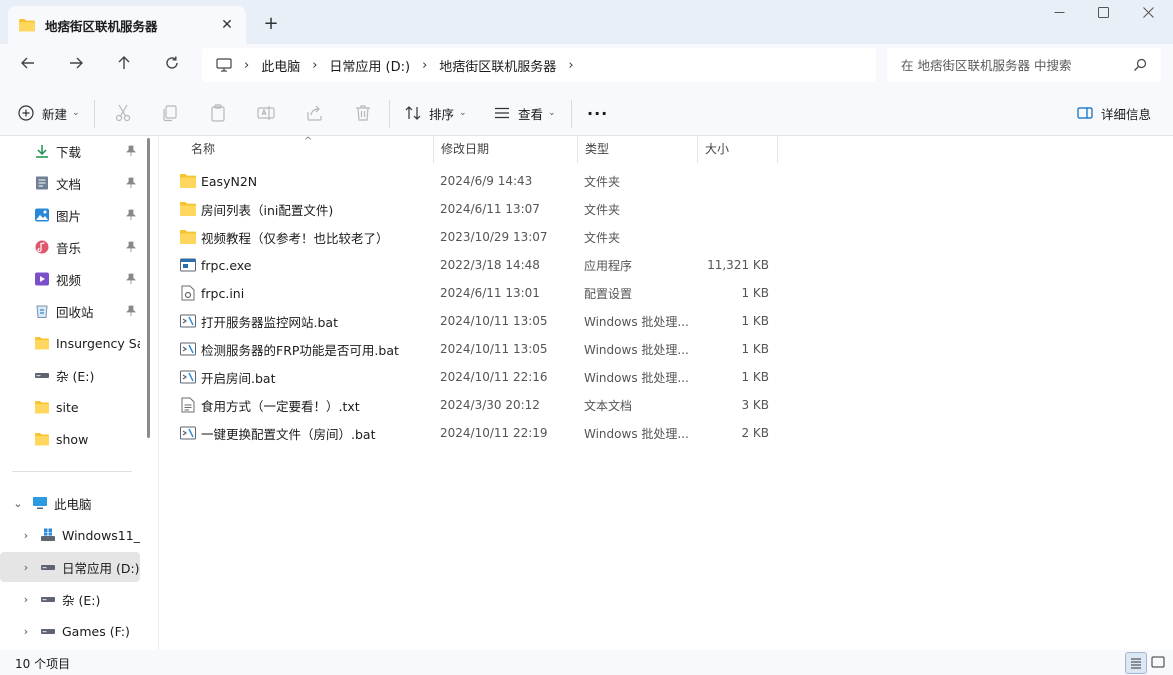 This screenshot has height=675, width=1173. What do you see at coordinates (224, 65) in the screenshot?
I see `this-pc-icon` at bounding box center [224, 65].